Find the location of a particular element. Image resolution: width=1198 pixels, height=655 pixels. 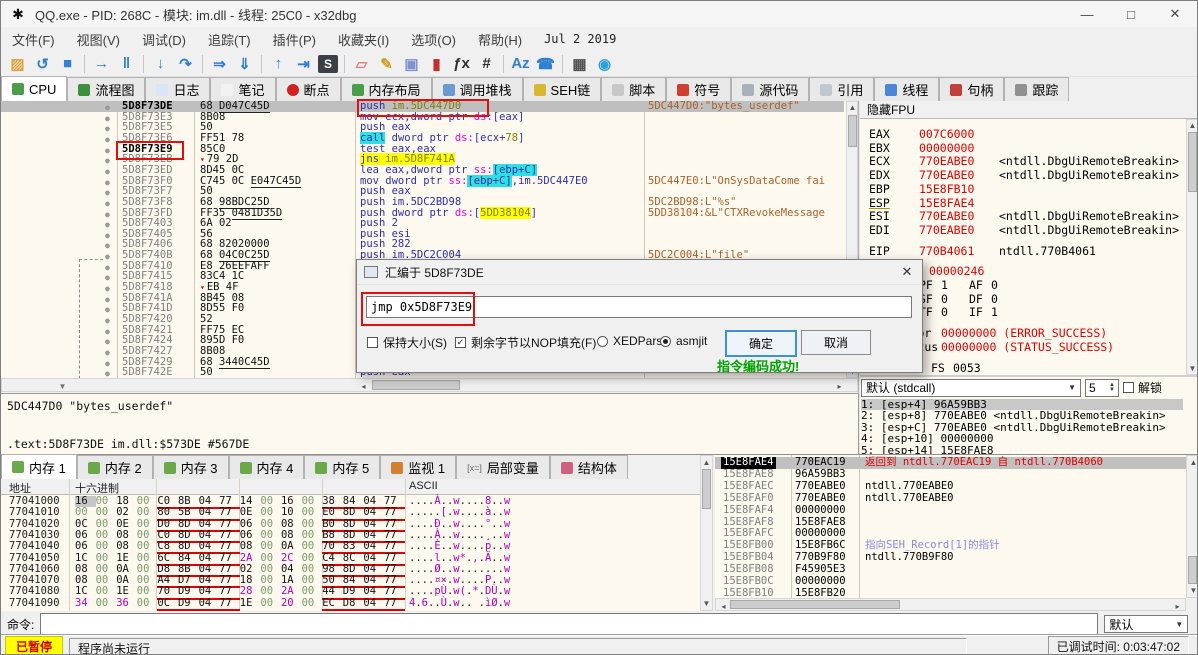

hide-fpu-button: 隐藏FPU is located at coordinates (1028, 110).